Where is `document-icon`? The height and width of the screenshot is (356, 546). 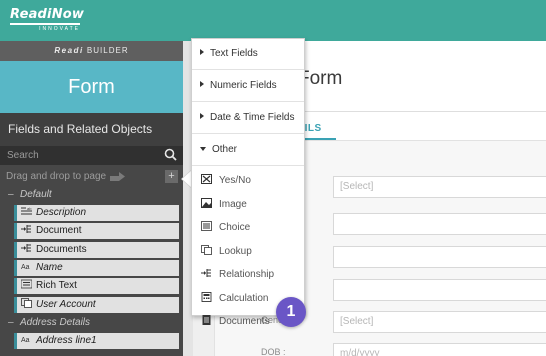
document-icon is located at coordinates (206, 318).